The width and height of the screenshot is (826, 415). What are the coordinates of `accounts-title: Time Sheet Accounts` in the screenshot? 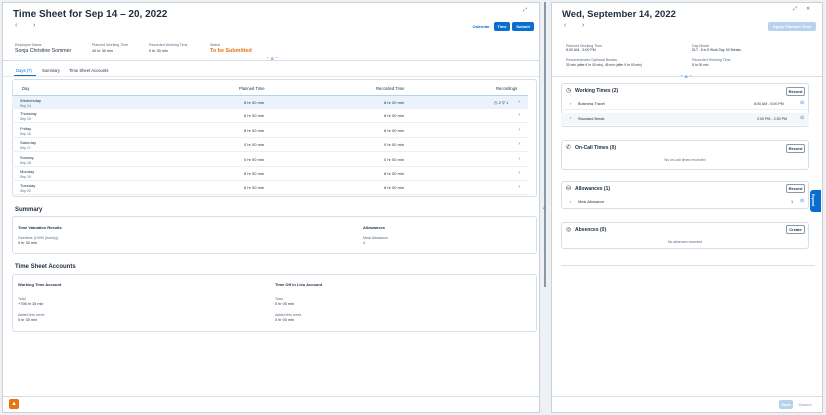 It's located at (45, 267).